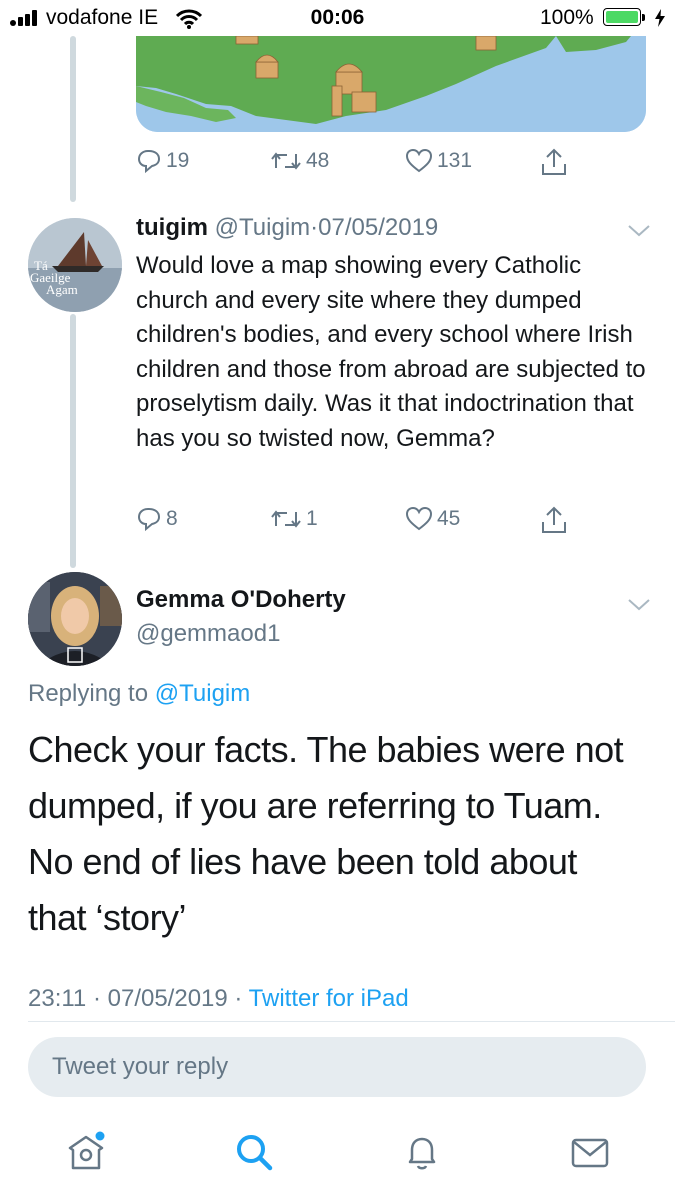 This screenshot has width=675, height=1200. I want to click on like-action: 45, so click(432, 519).